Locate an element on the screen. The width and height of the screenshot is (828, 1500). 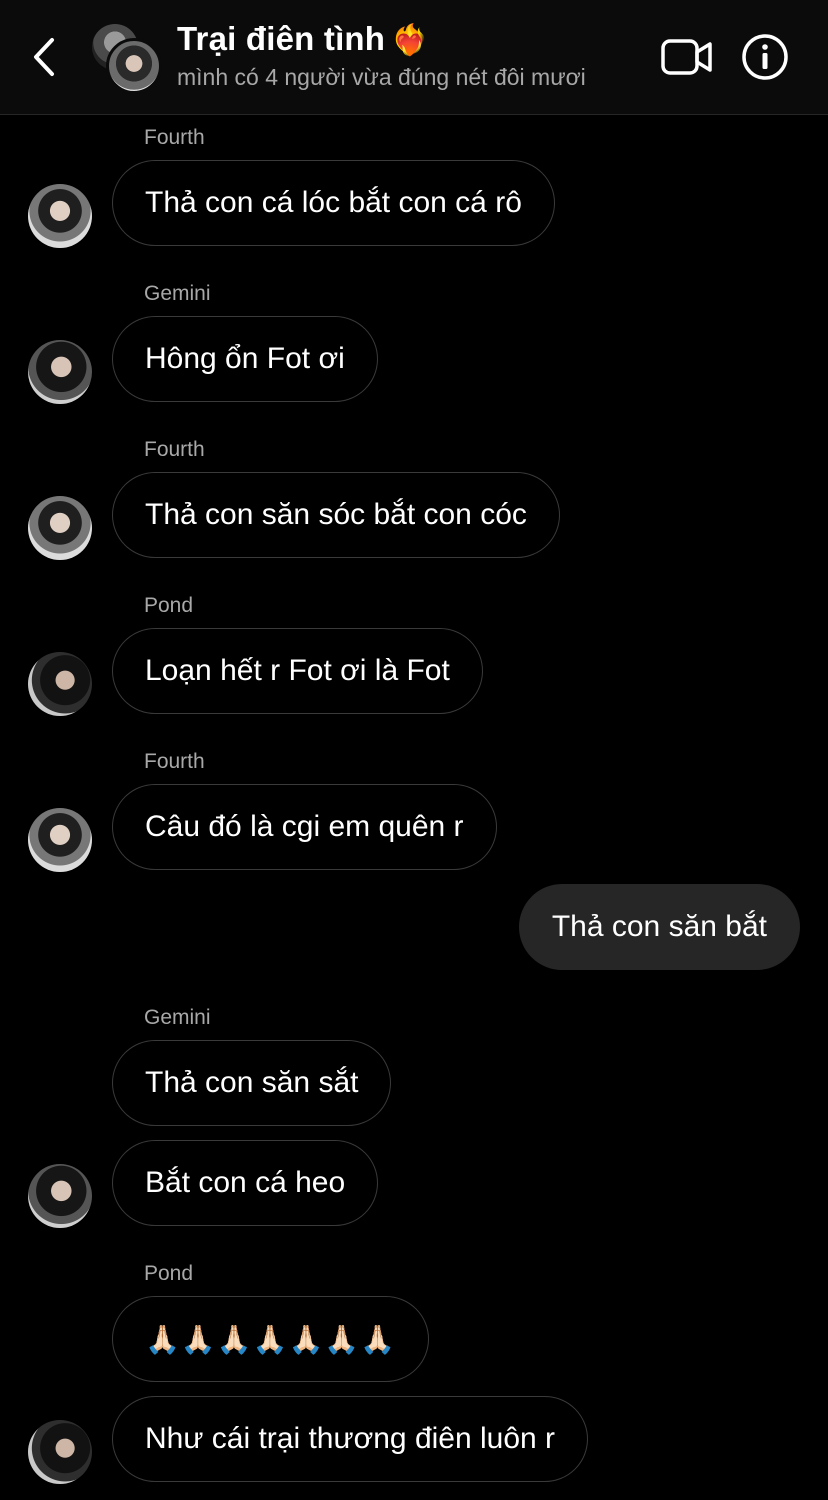
info-icon is located at coordinates (765, 57).